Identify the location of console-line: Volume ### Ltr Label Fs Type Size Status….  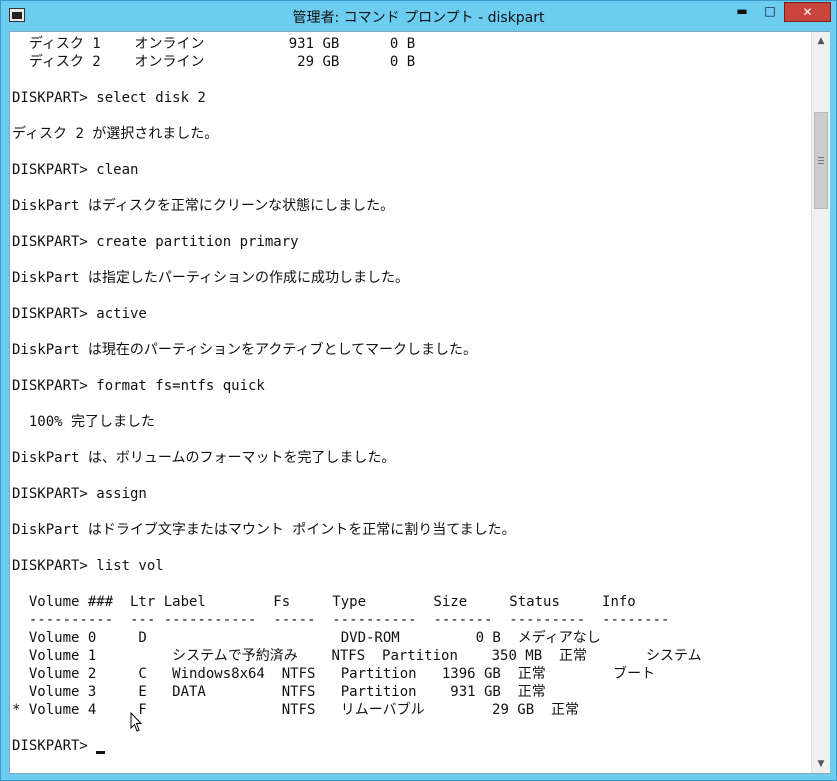
(324, 602).